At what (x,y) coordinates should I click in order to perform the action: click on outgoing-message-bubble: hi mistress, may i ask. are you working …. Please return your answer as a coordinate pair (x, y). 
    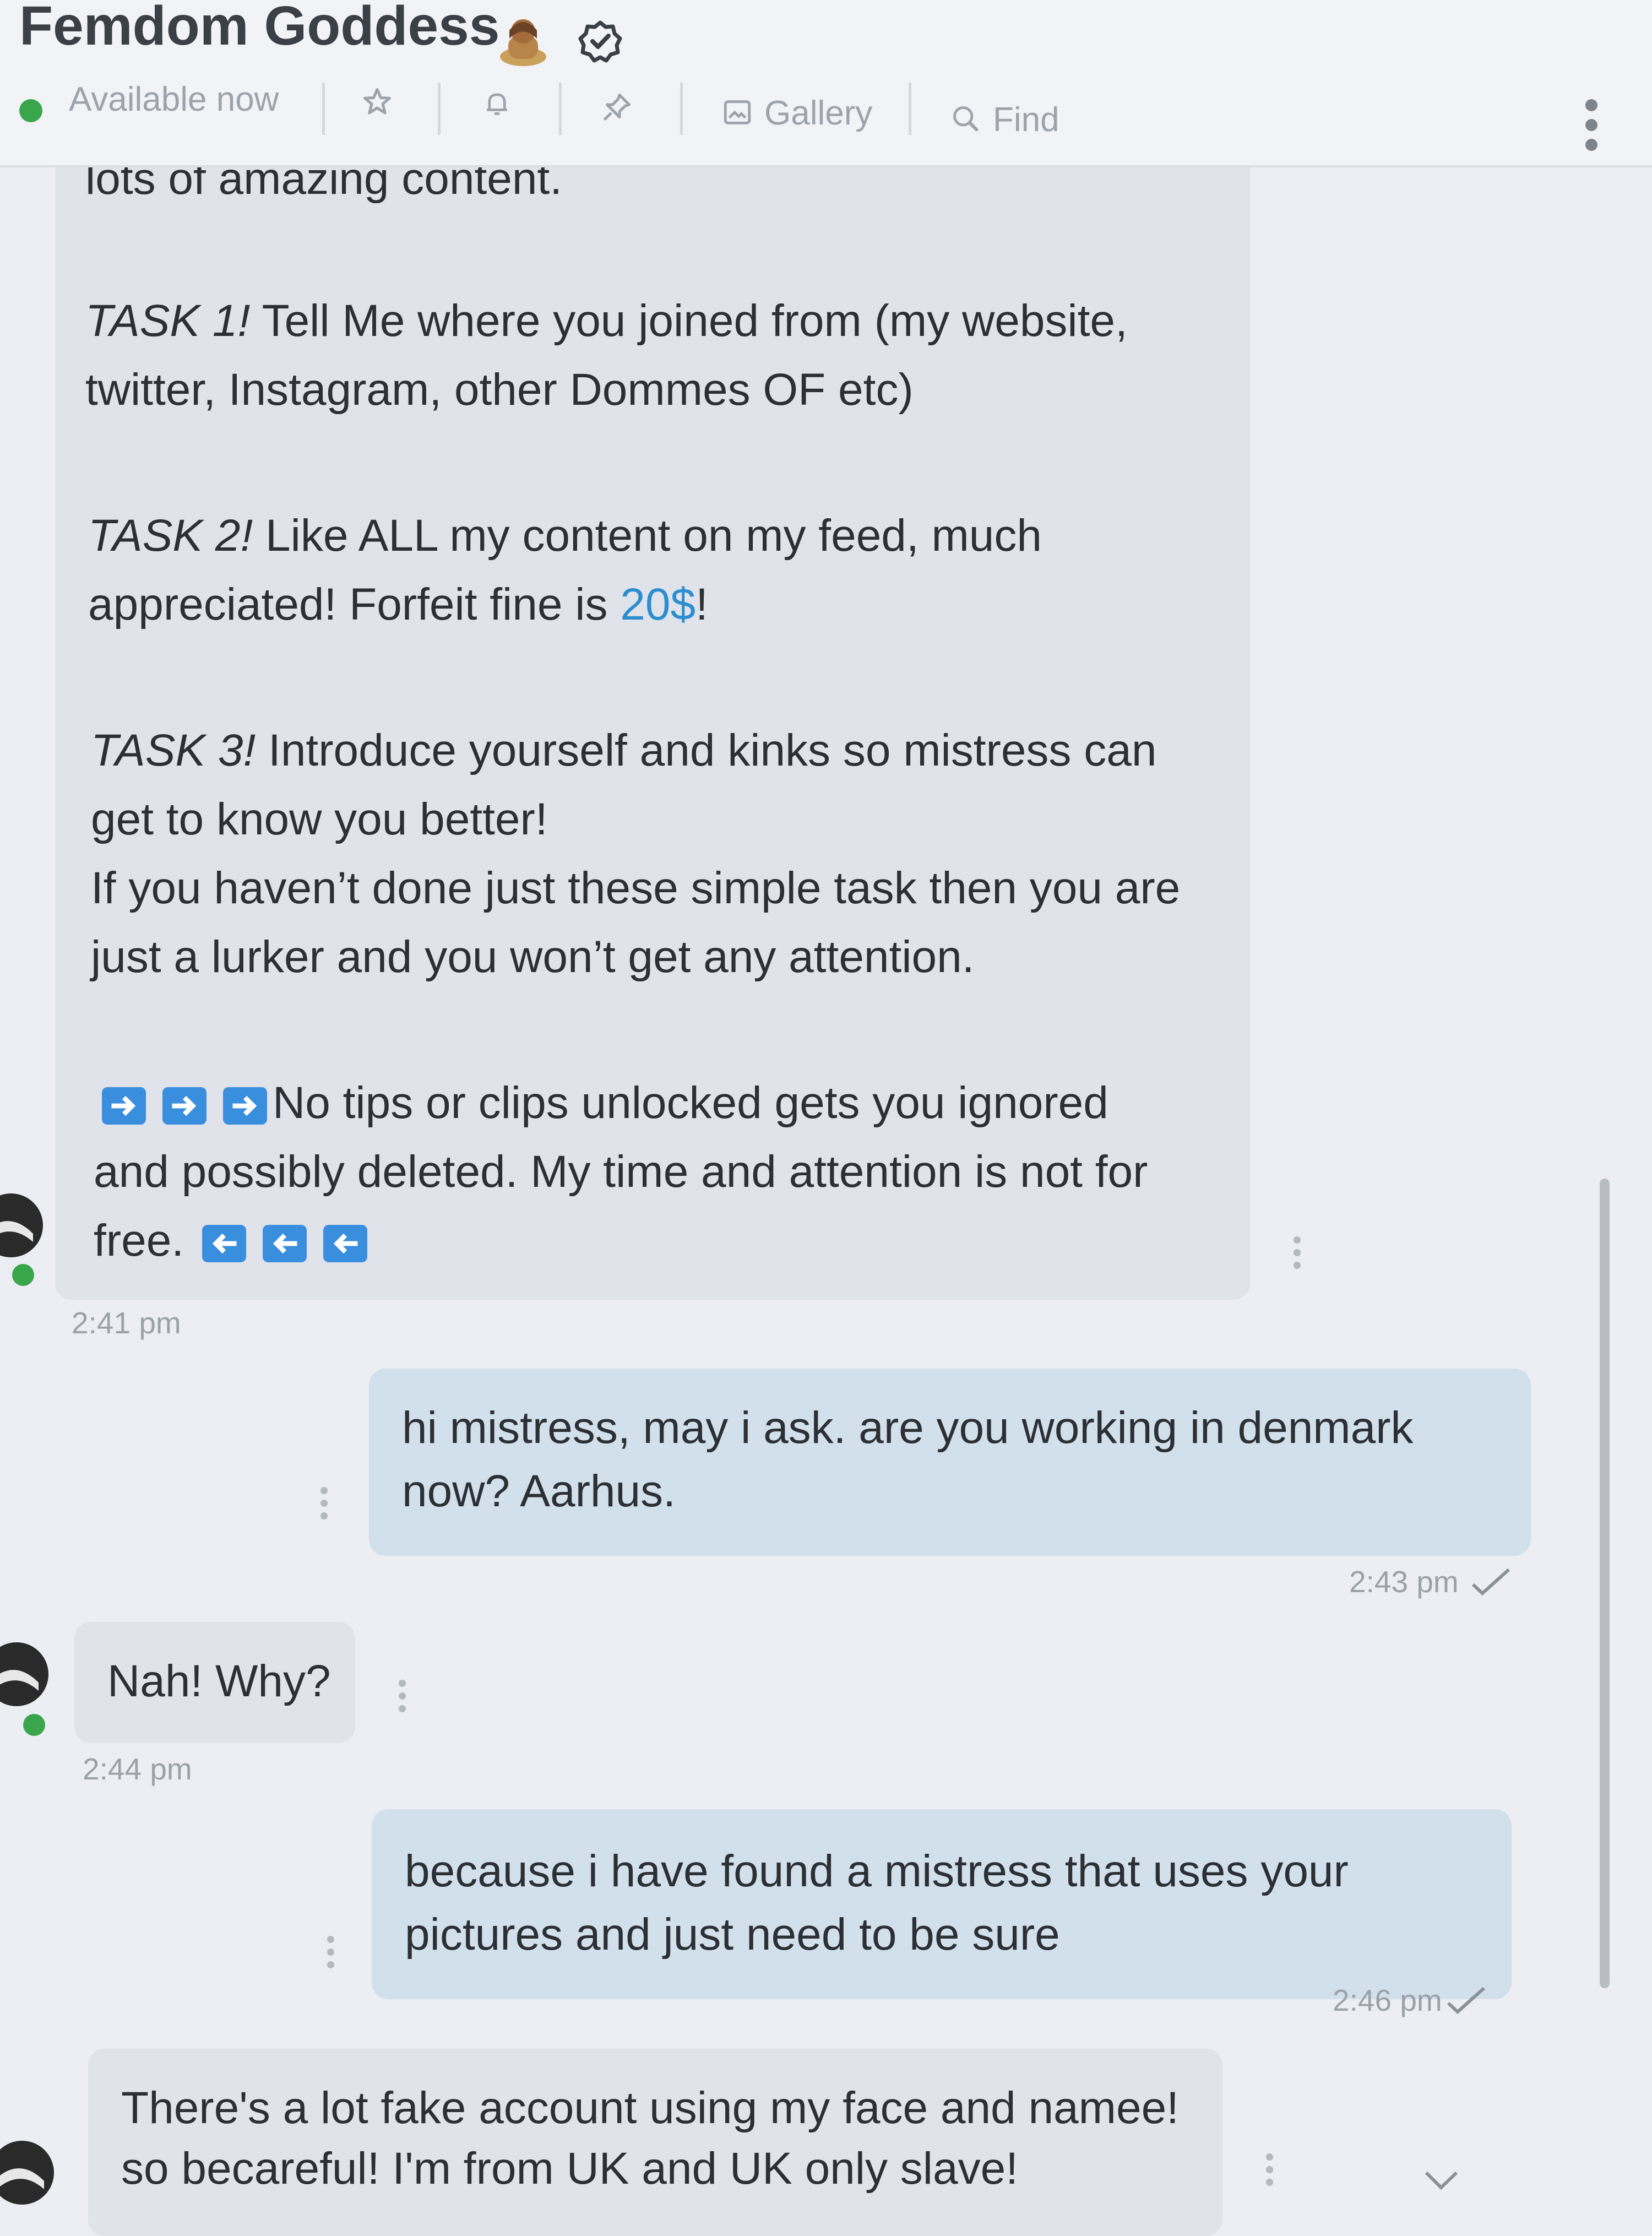
    Looking at the image, I should click on (950, 1463).